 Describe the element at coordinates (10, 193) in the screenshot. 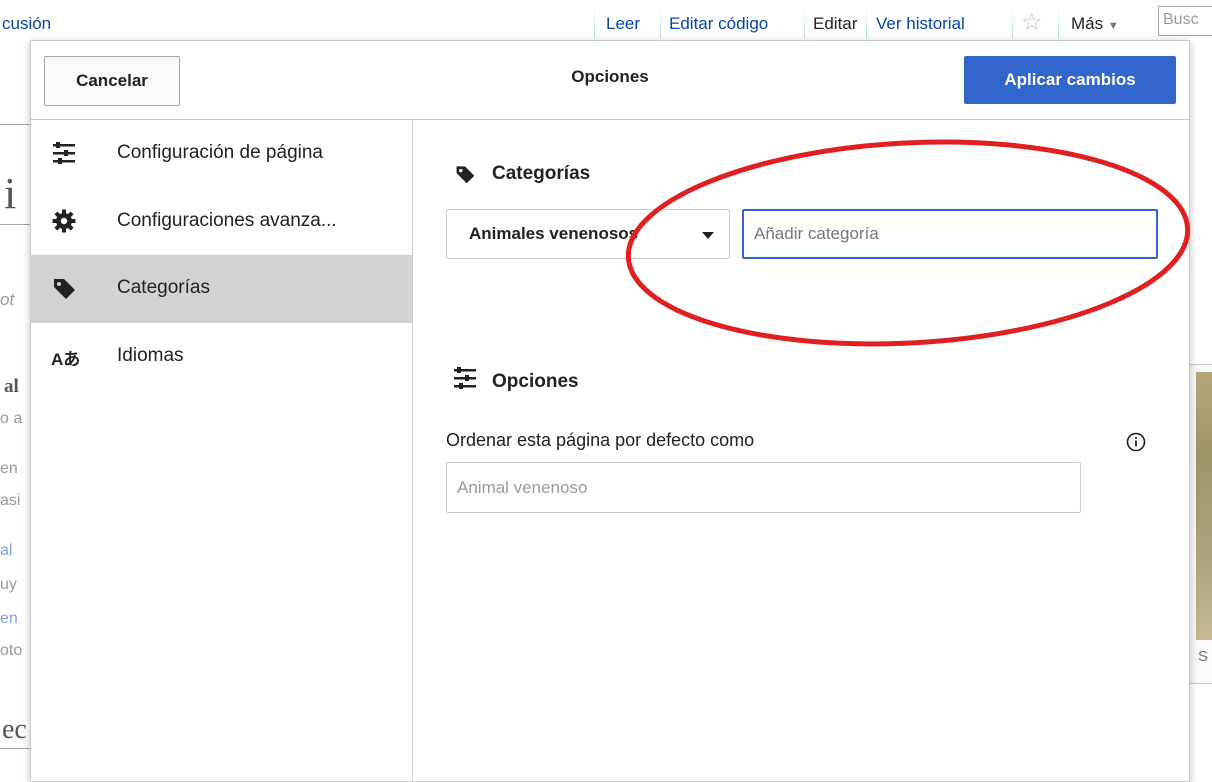

I see `page-title-fragment: i` at that location.